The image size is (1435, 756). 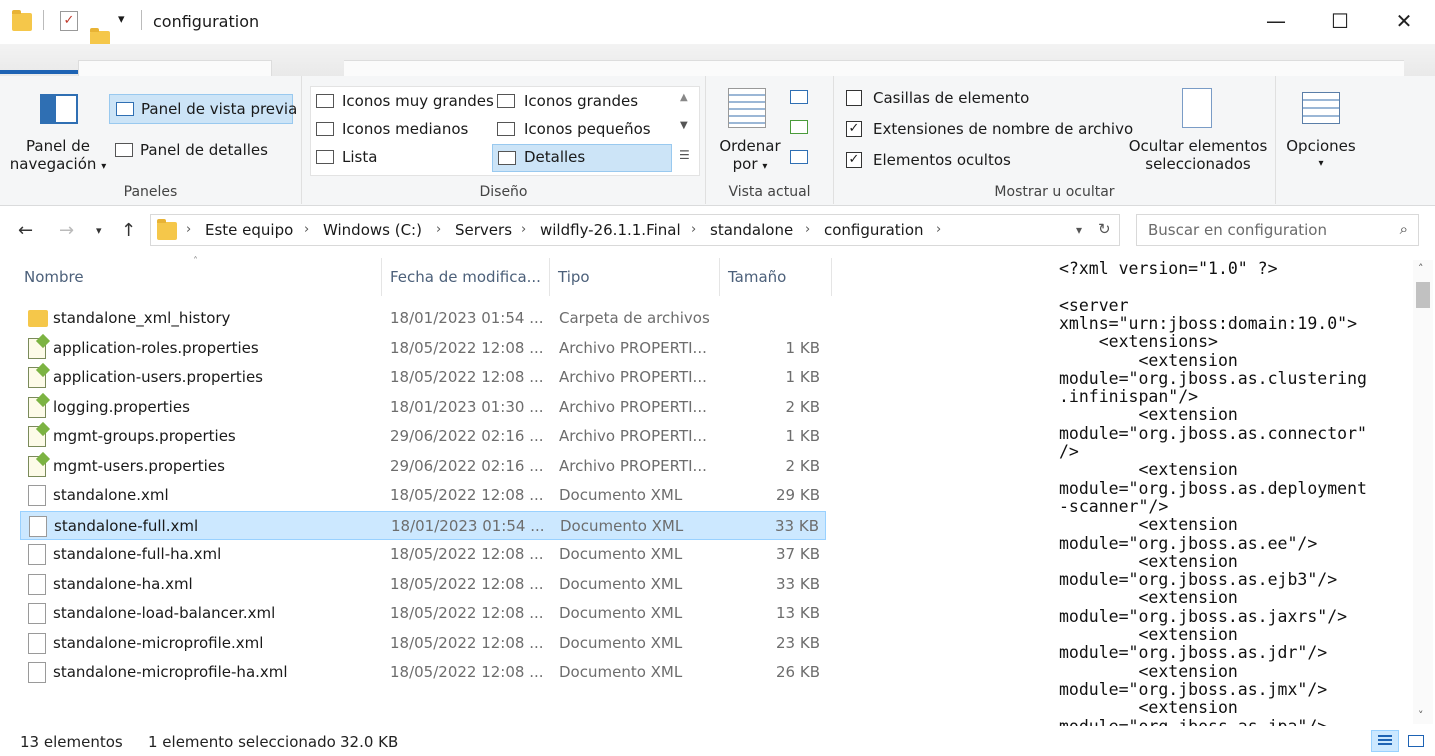 I want to click on scroll-thumb, so click(x=1423, y=295).